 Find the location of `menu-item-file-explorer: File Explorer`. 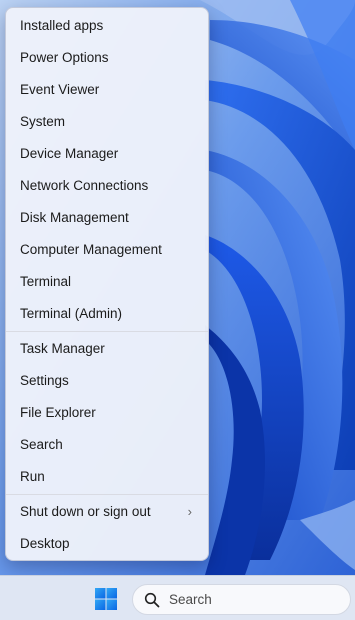

menu-item-file-explorer: File Explorer is located at coordinates (107, 413).